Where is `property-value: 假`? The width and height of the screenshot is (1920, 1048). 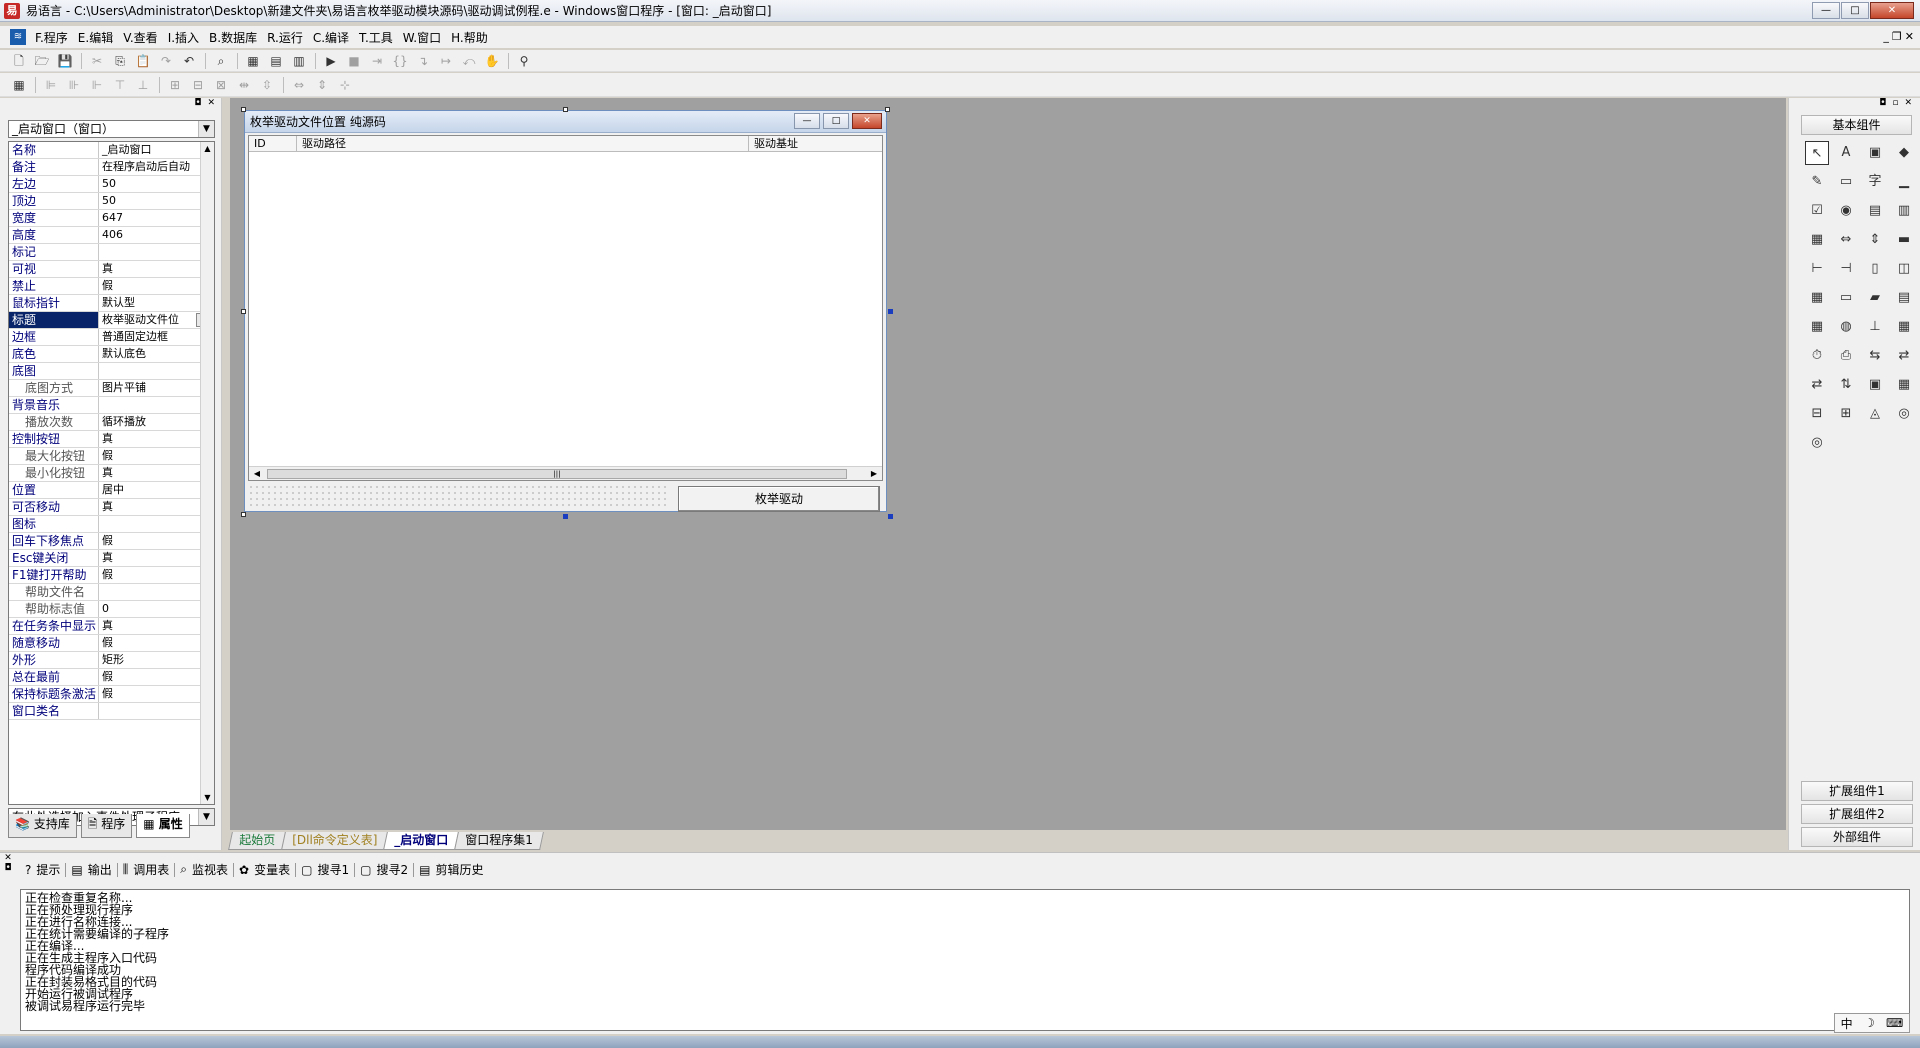 property-value: 假 is located at coordinates (156, 575).